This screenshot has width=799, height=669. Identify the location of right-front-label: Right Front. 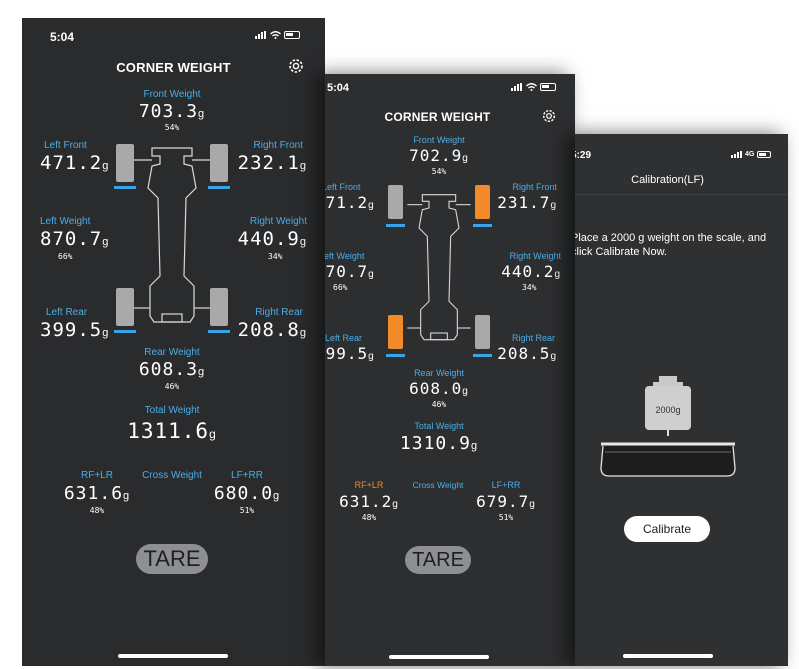
(534, 187).